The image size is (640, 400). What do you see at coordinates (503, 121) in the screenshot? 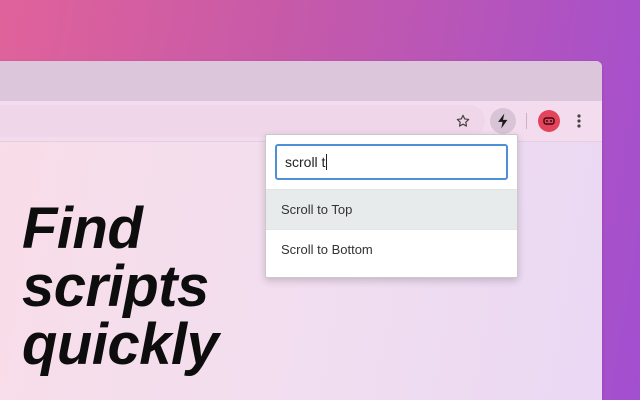
I see `lightning-bolt-icon` at bounding box center [503, 121].